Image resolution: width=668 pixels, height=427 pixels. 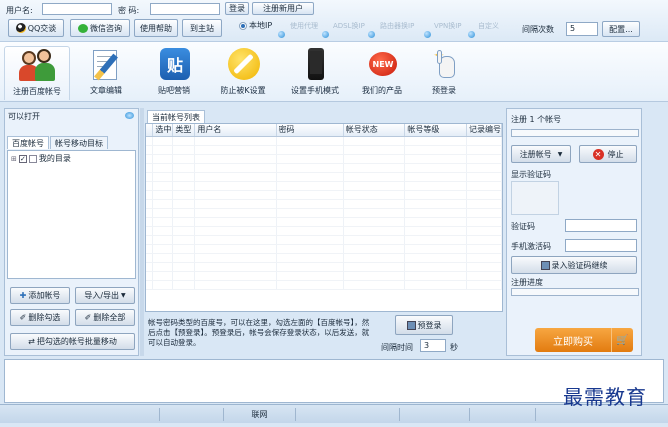 What do you see at coordinates (371, 34) in the screenshot?
I see `ip-hint-icon` at bounding box center [371, 34].